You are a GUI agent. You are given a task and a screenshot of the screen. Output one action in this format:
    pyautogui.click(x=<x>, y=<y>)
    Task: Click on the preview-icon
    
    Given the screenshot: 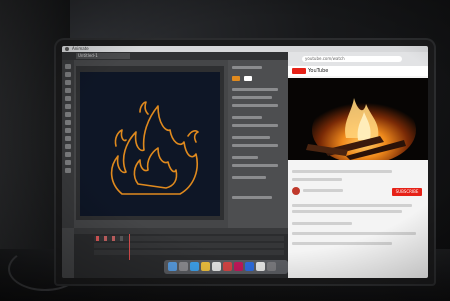 What is the action you would take?
    pyautogui.click(x=260, y=266)
    